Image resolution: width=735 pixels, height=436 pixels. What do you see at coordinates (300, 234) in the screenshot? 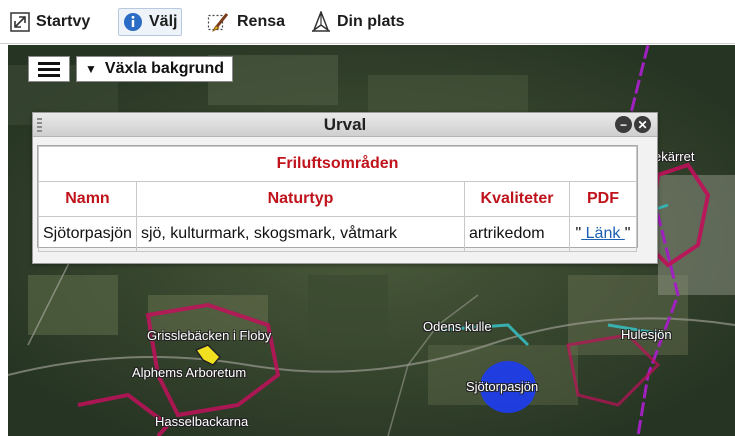
I see `cell-naturtyp: sjö, kulturmark, skogsmark, våtmark` at bounding box center [300, 234].